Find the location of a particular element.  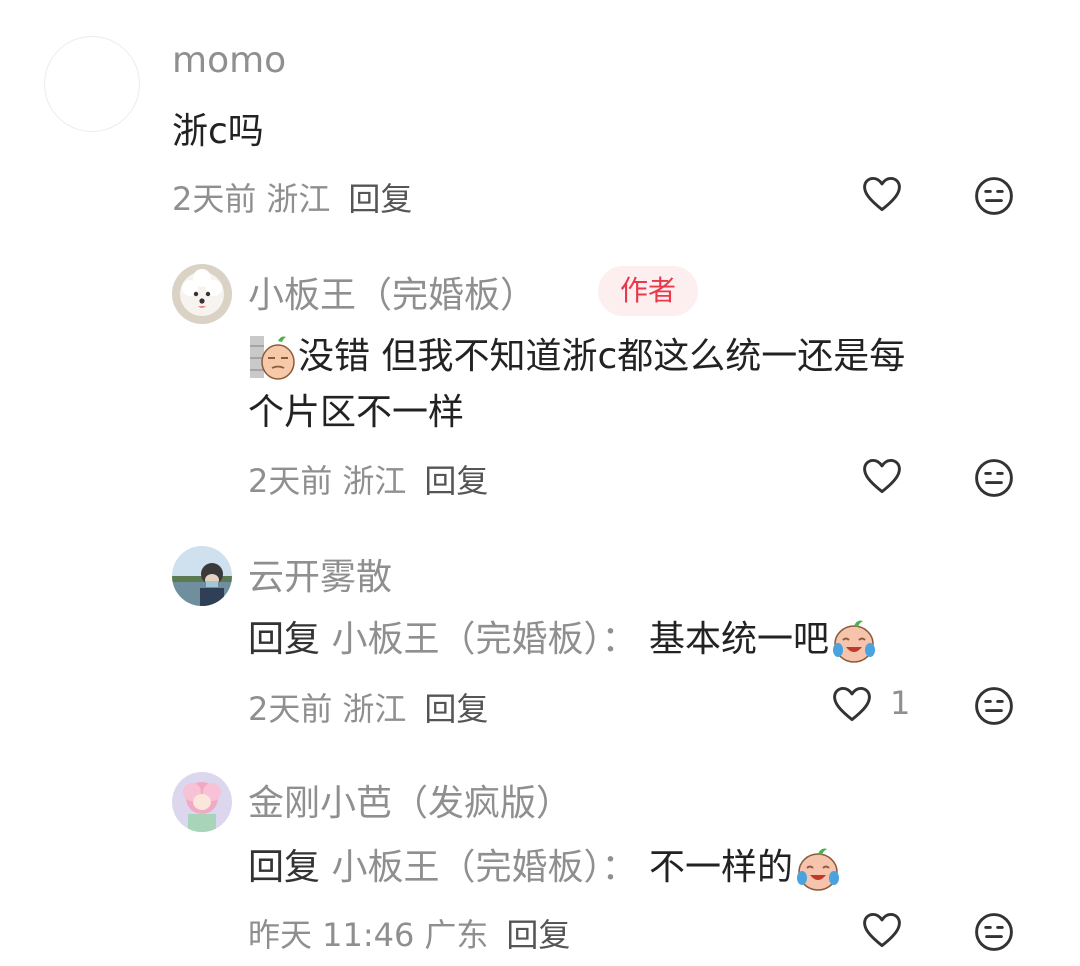

avatar-jingangxiaoba is located at coordinates (202, 802).